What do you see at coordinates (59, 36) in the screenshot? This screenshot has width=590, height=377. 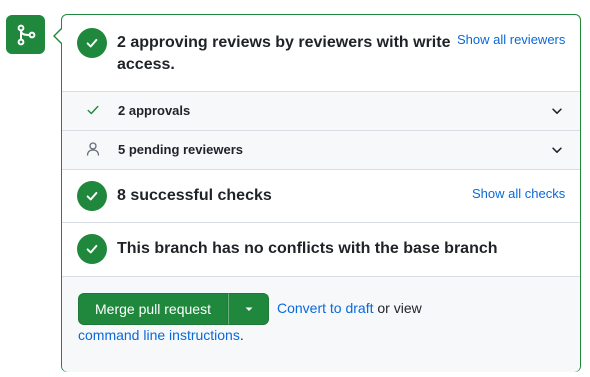 I see `panel-pointer-fill` at bounding box center [59, 36].